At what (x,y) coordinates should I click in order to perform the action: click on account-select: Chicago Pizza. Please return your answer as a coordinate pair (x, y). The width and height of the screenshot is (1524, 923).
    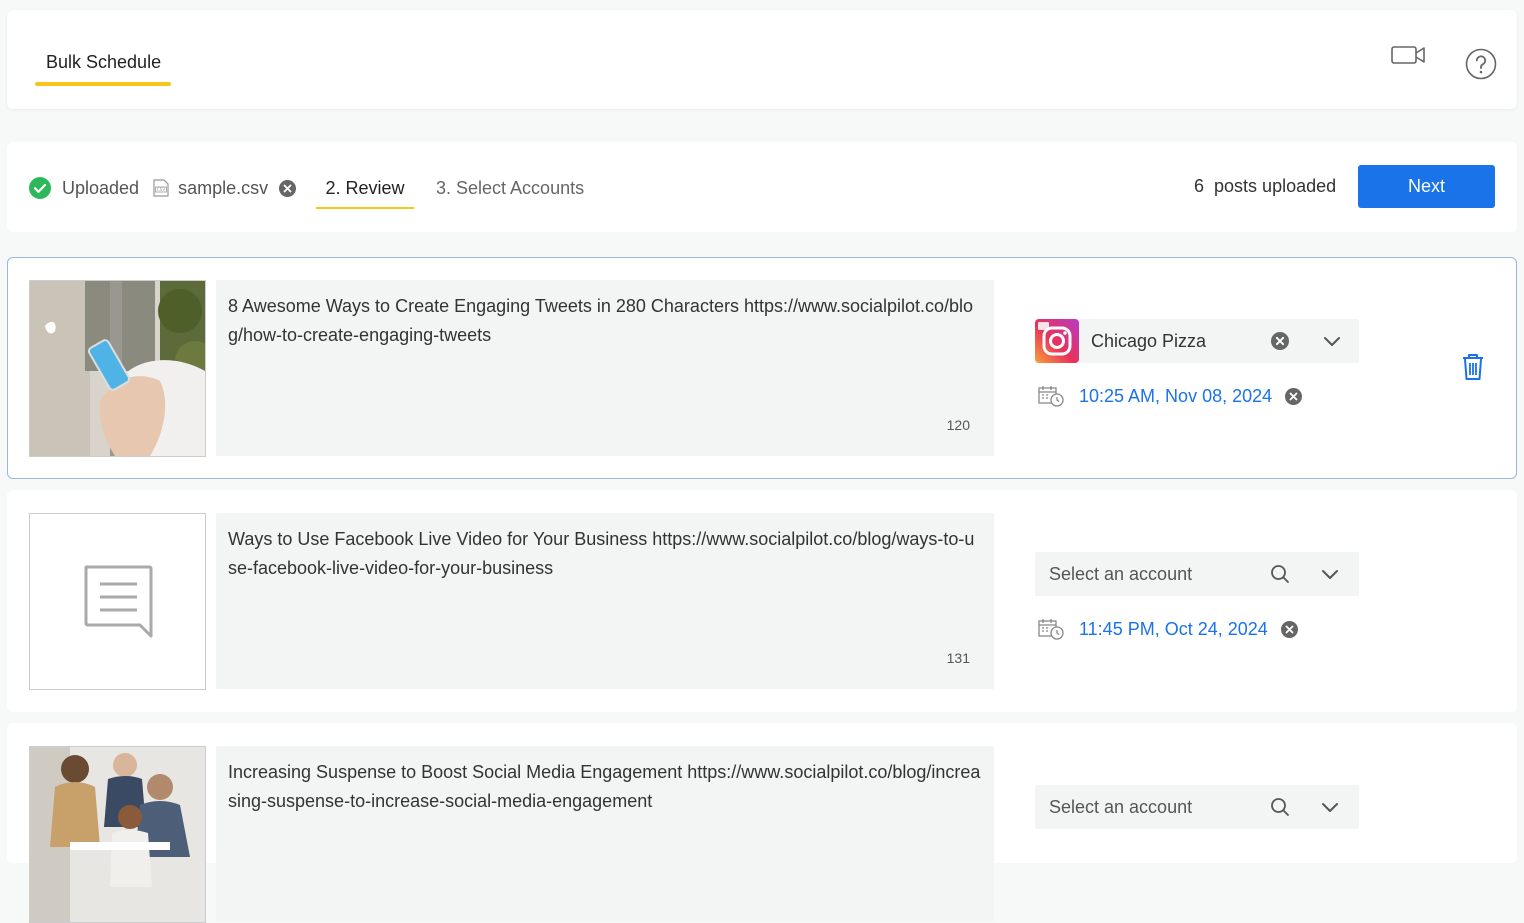
    Looking at the image, I should click on (1197, 341).